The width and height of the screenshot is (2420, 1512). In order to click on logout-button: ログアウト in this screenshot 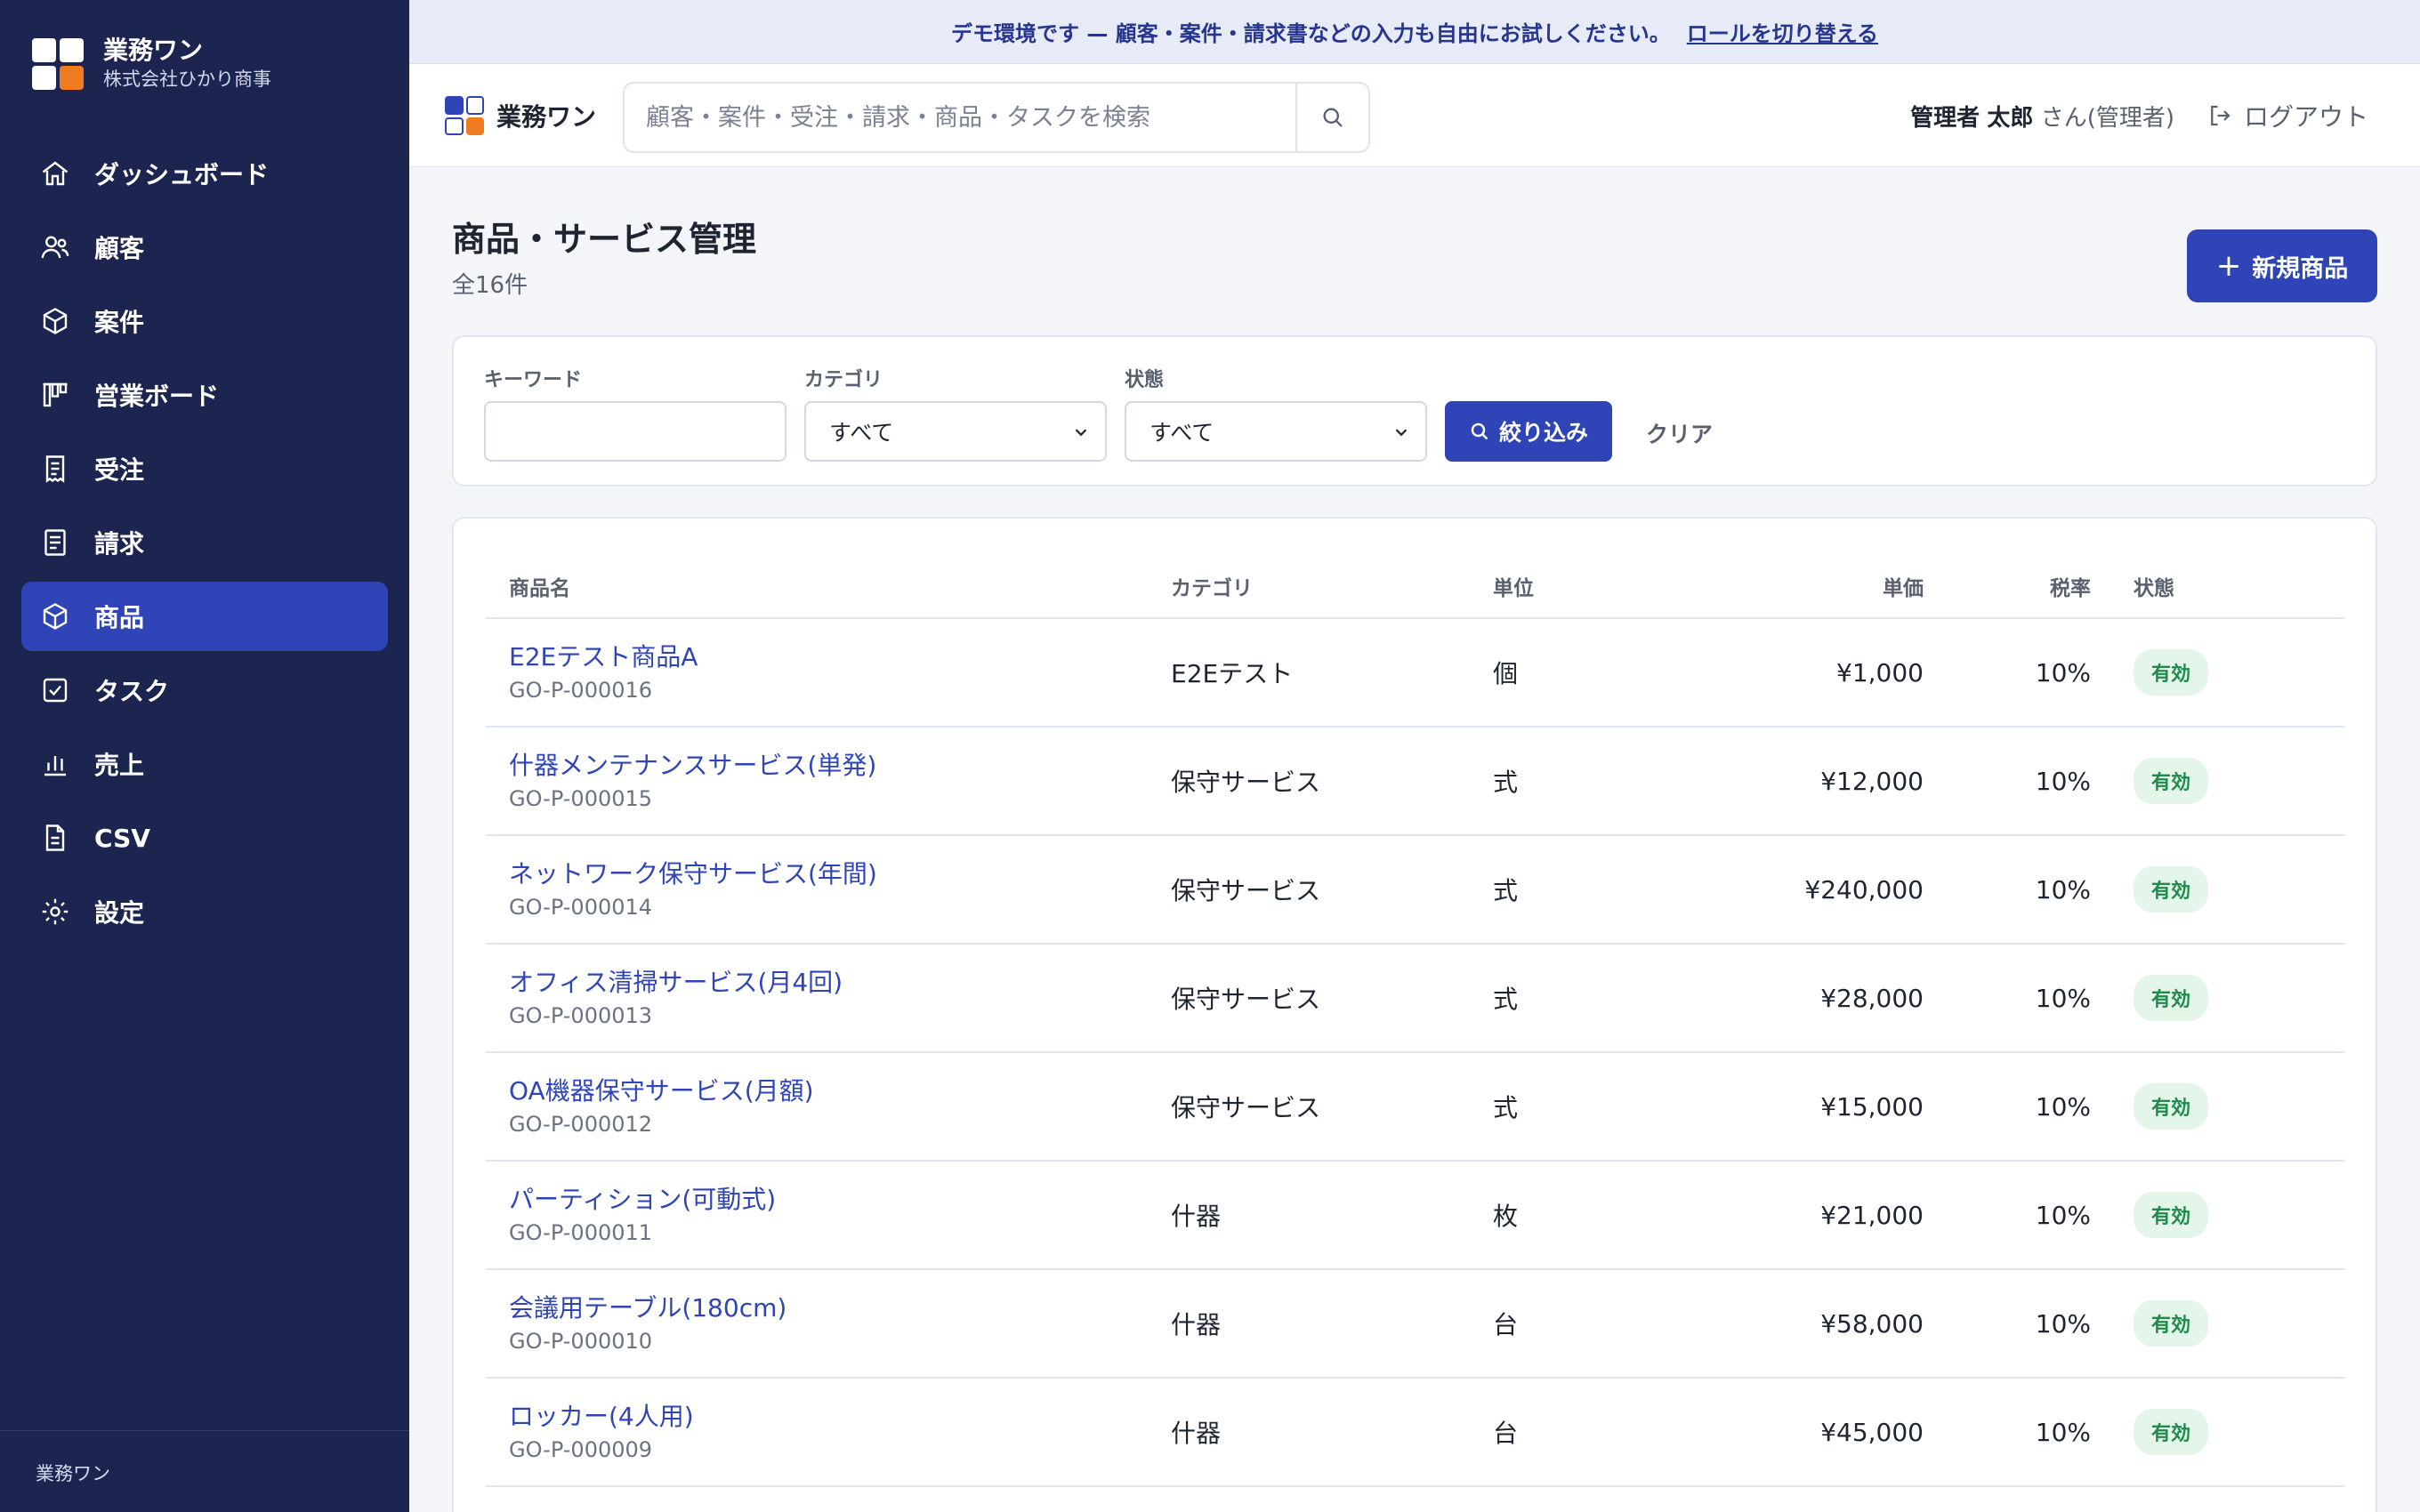, I will do `click(2287, 115)`.